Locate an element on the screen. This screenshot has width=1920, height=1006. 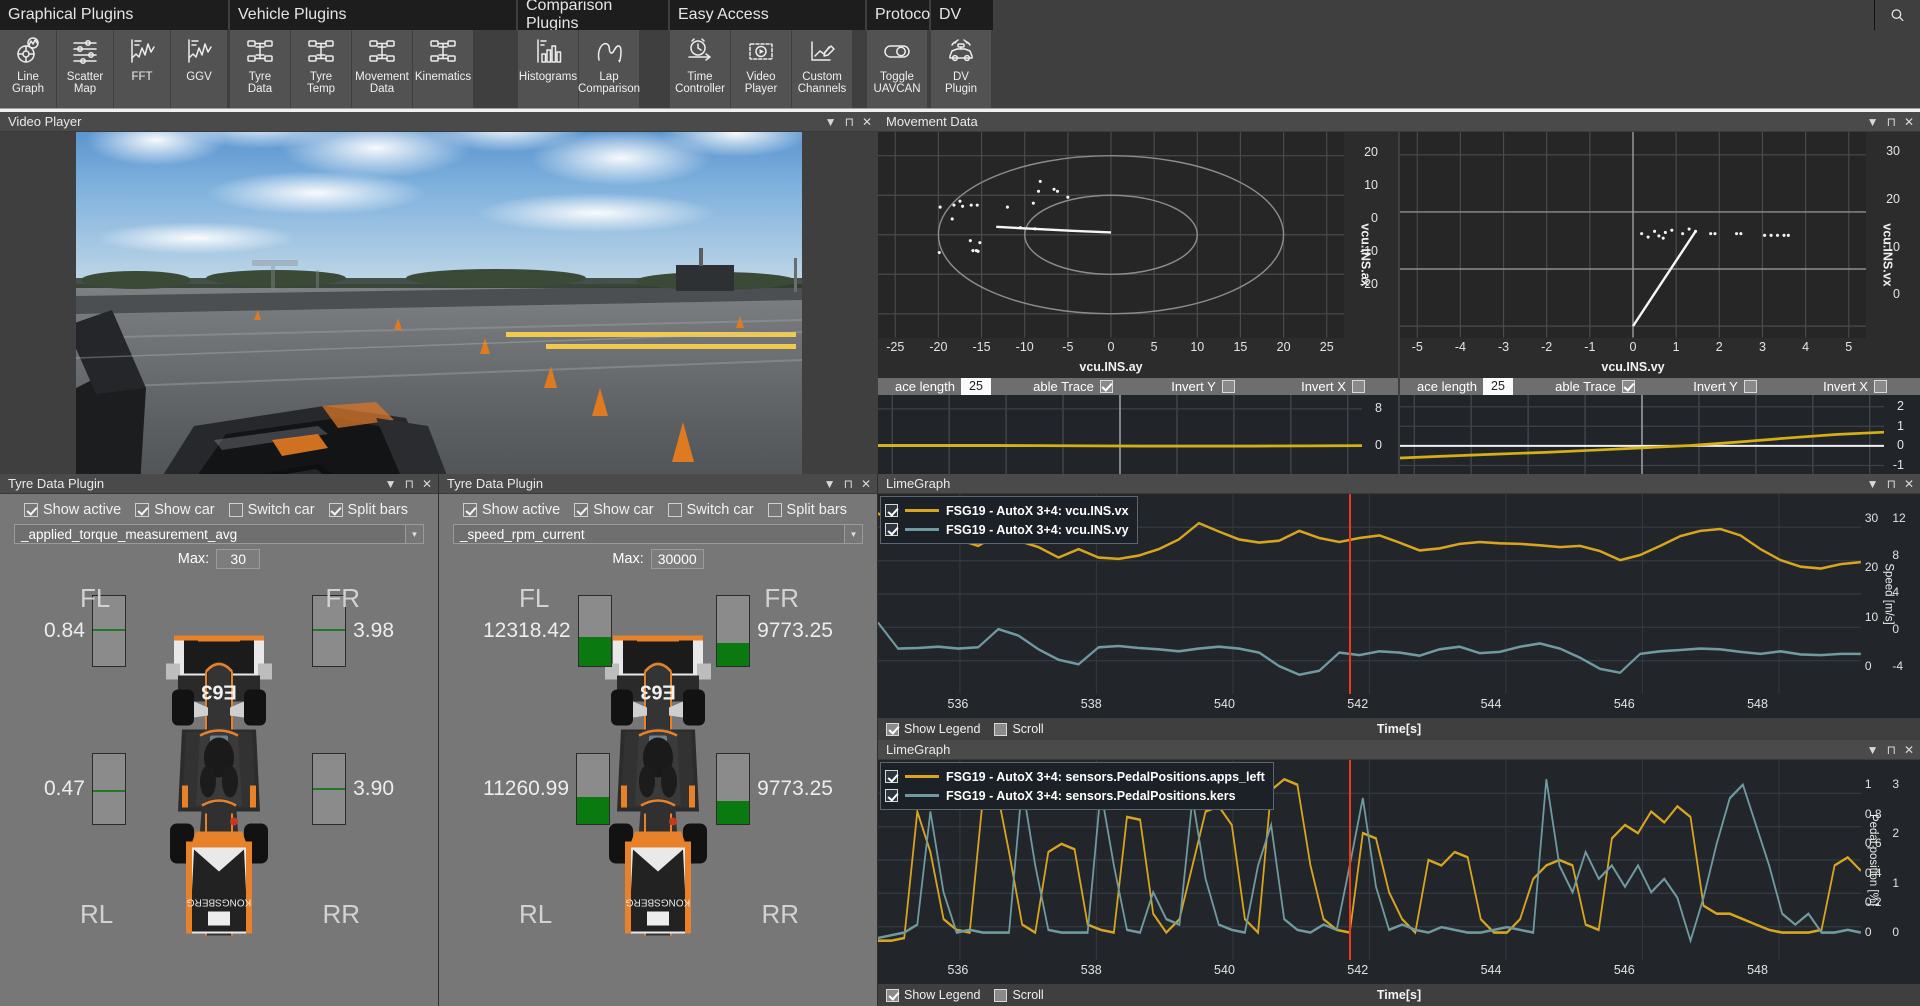
movement-right-control-invert-x: Invert X is located at coordinates (1855, 386).